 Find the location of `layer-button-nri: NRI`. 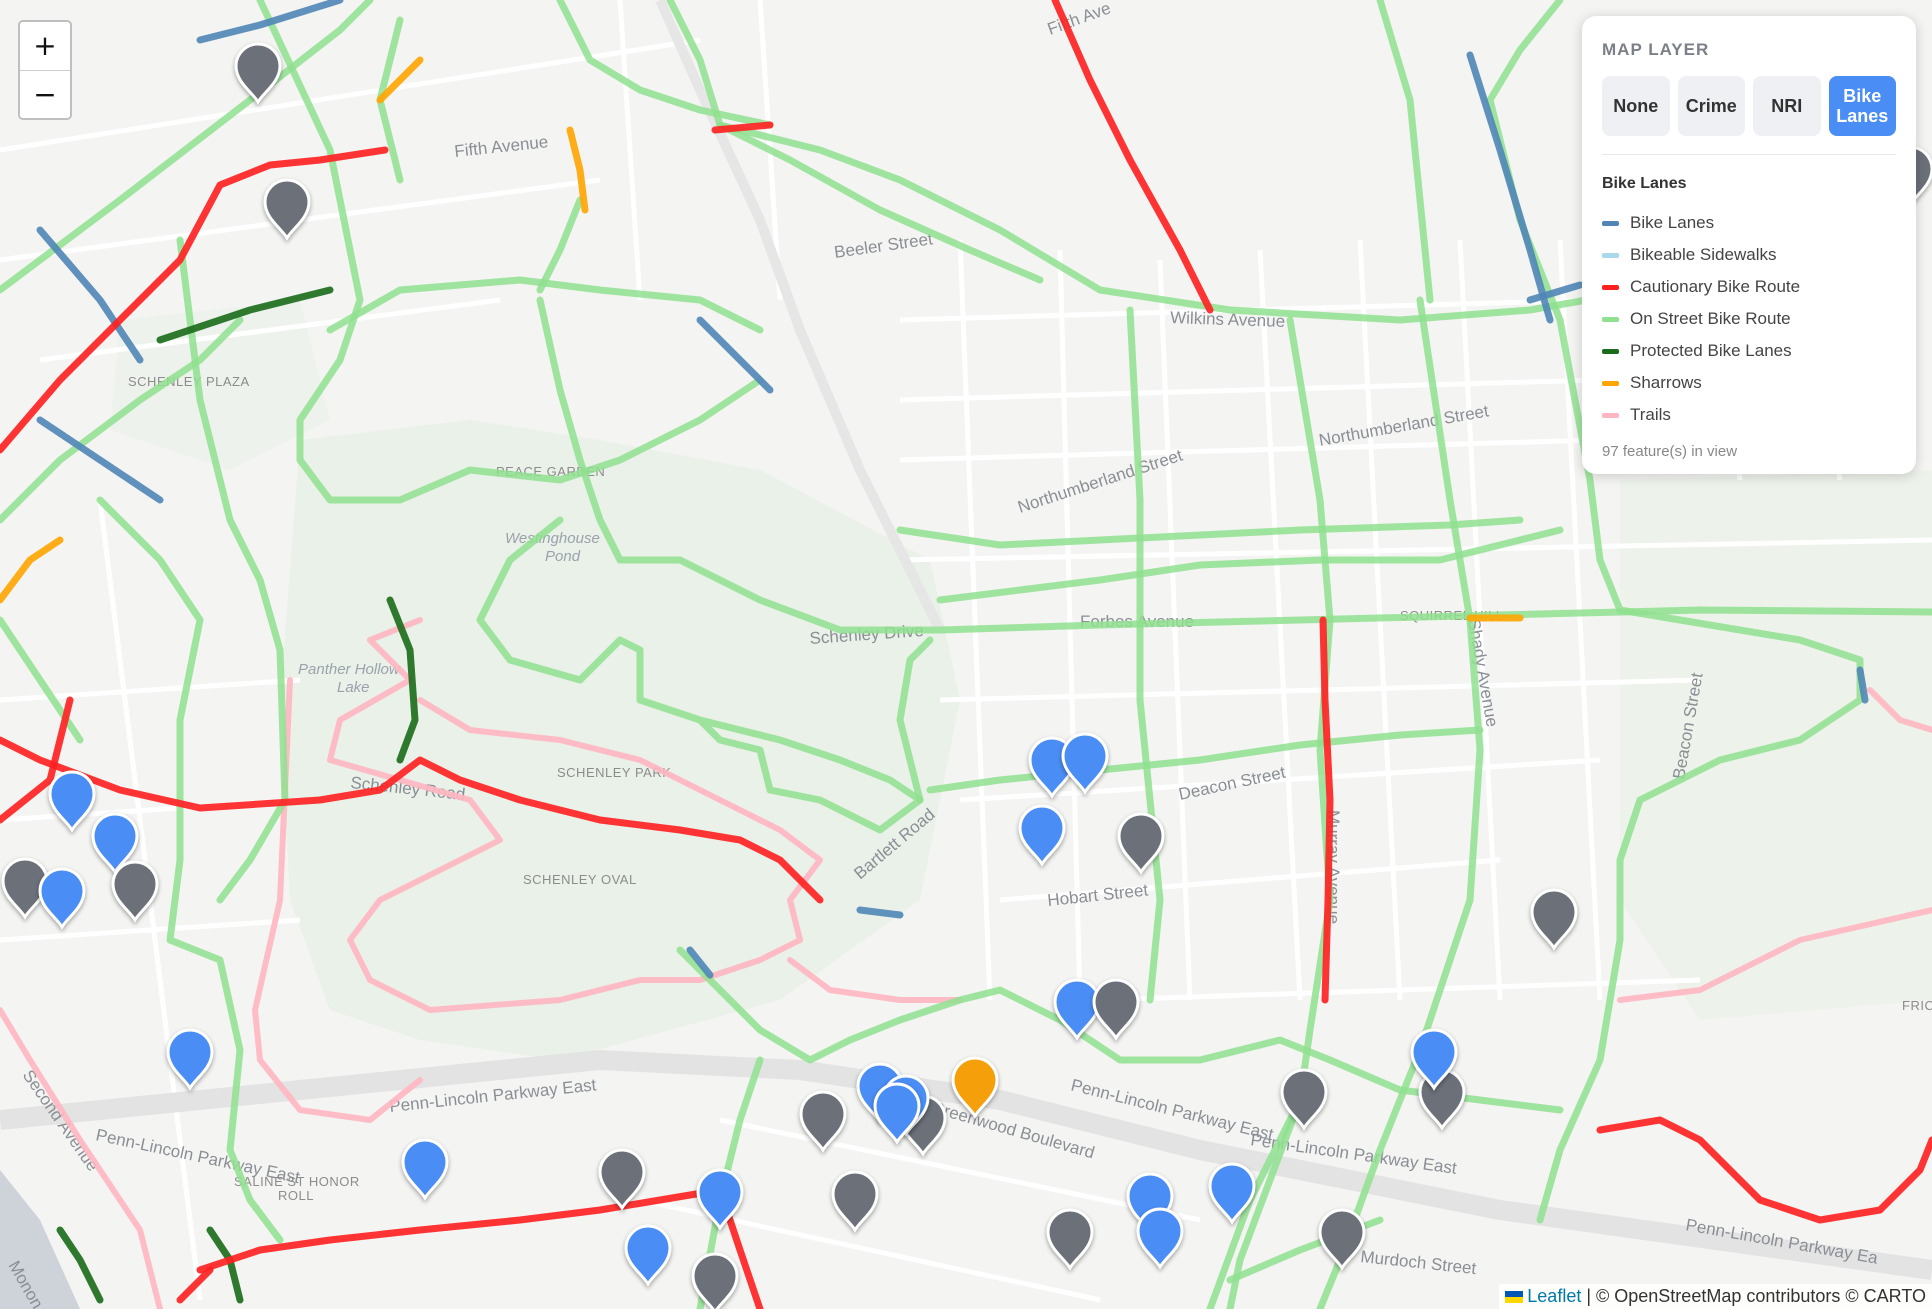

layer-button-nri: NRI is located at coordinates (1787, 106).